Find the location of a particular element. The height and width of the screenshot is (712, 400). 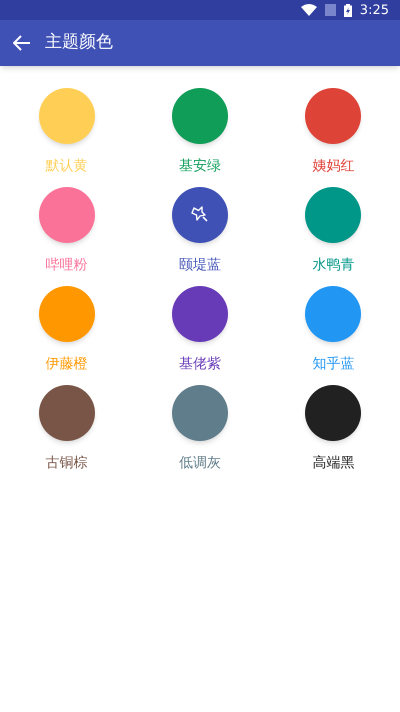

color-label: 高端黑 is located at coordinates (333, 463).